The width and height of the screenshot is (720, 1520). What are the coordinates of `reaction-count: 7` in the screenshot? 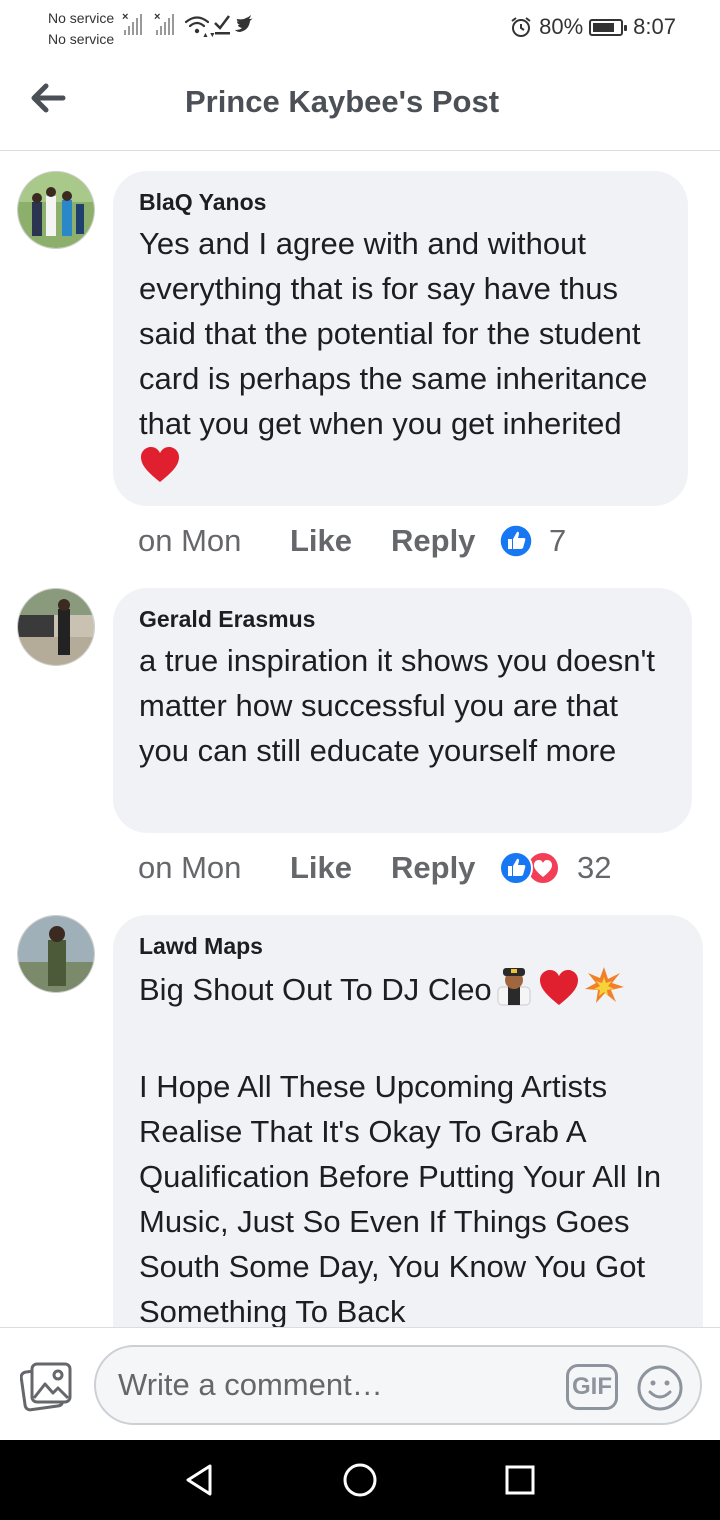 It's located at (558, 540).